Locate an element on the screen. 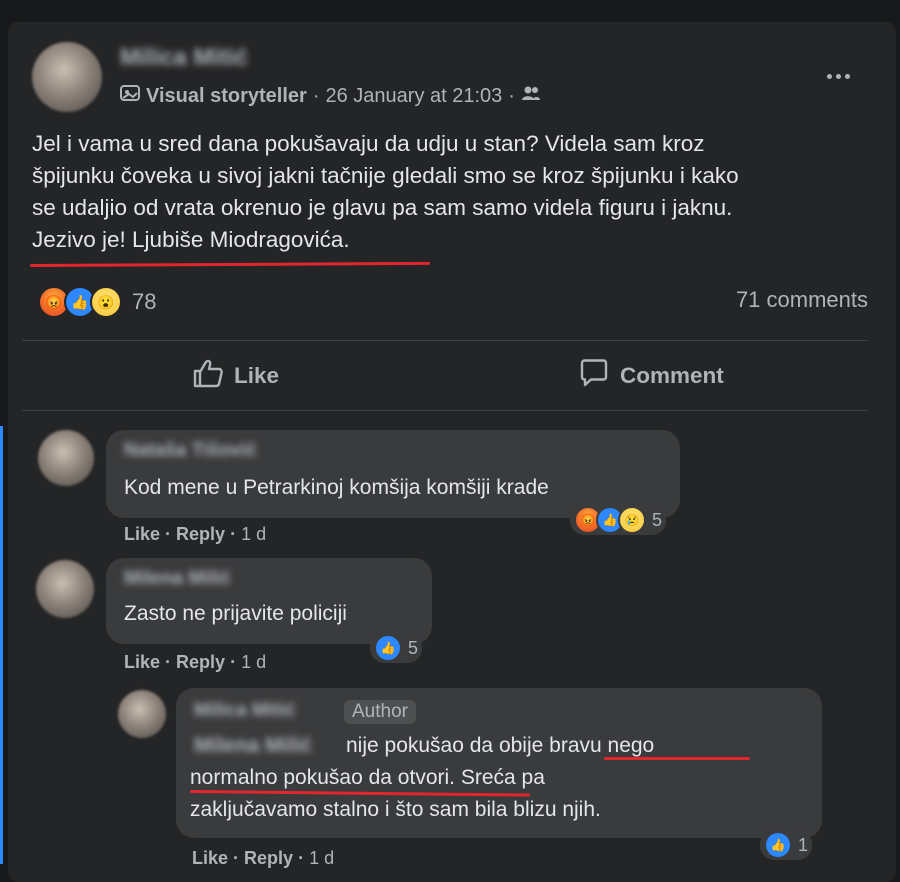  reply-reply-link: Reply is located at coordinates (268, 858).